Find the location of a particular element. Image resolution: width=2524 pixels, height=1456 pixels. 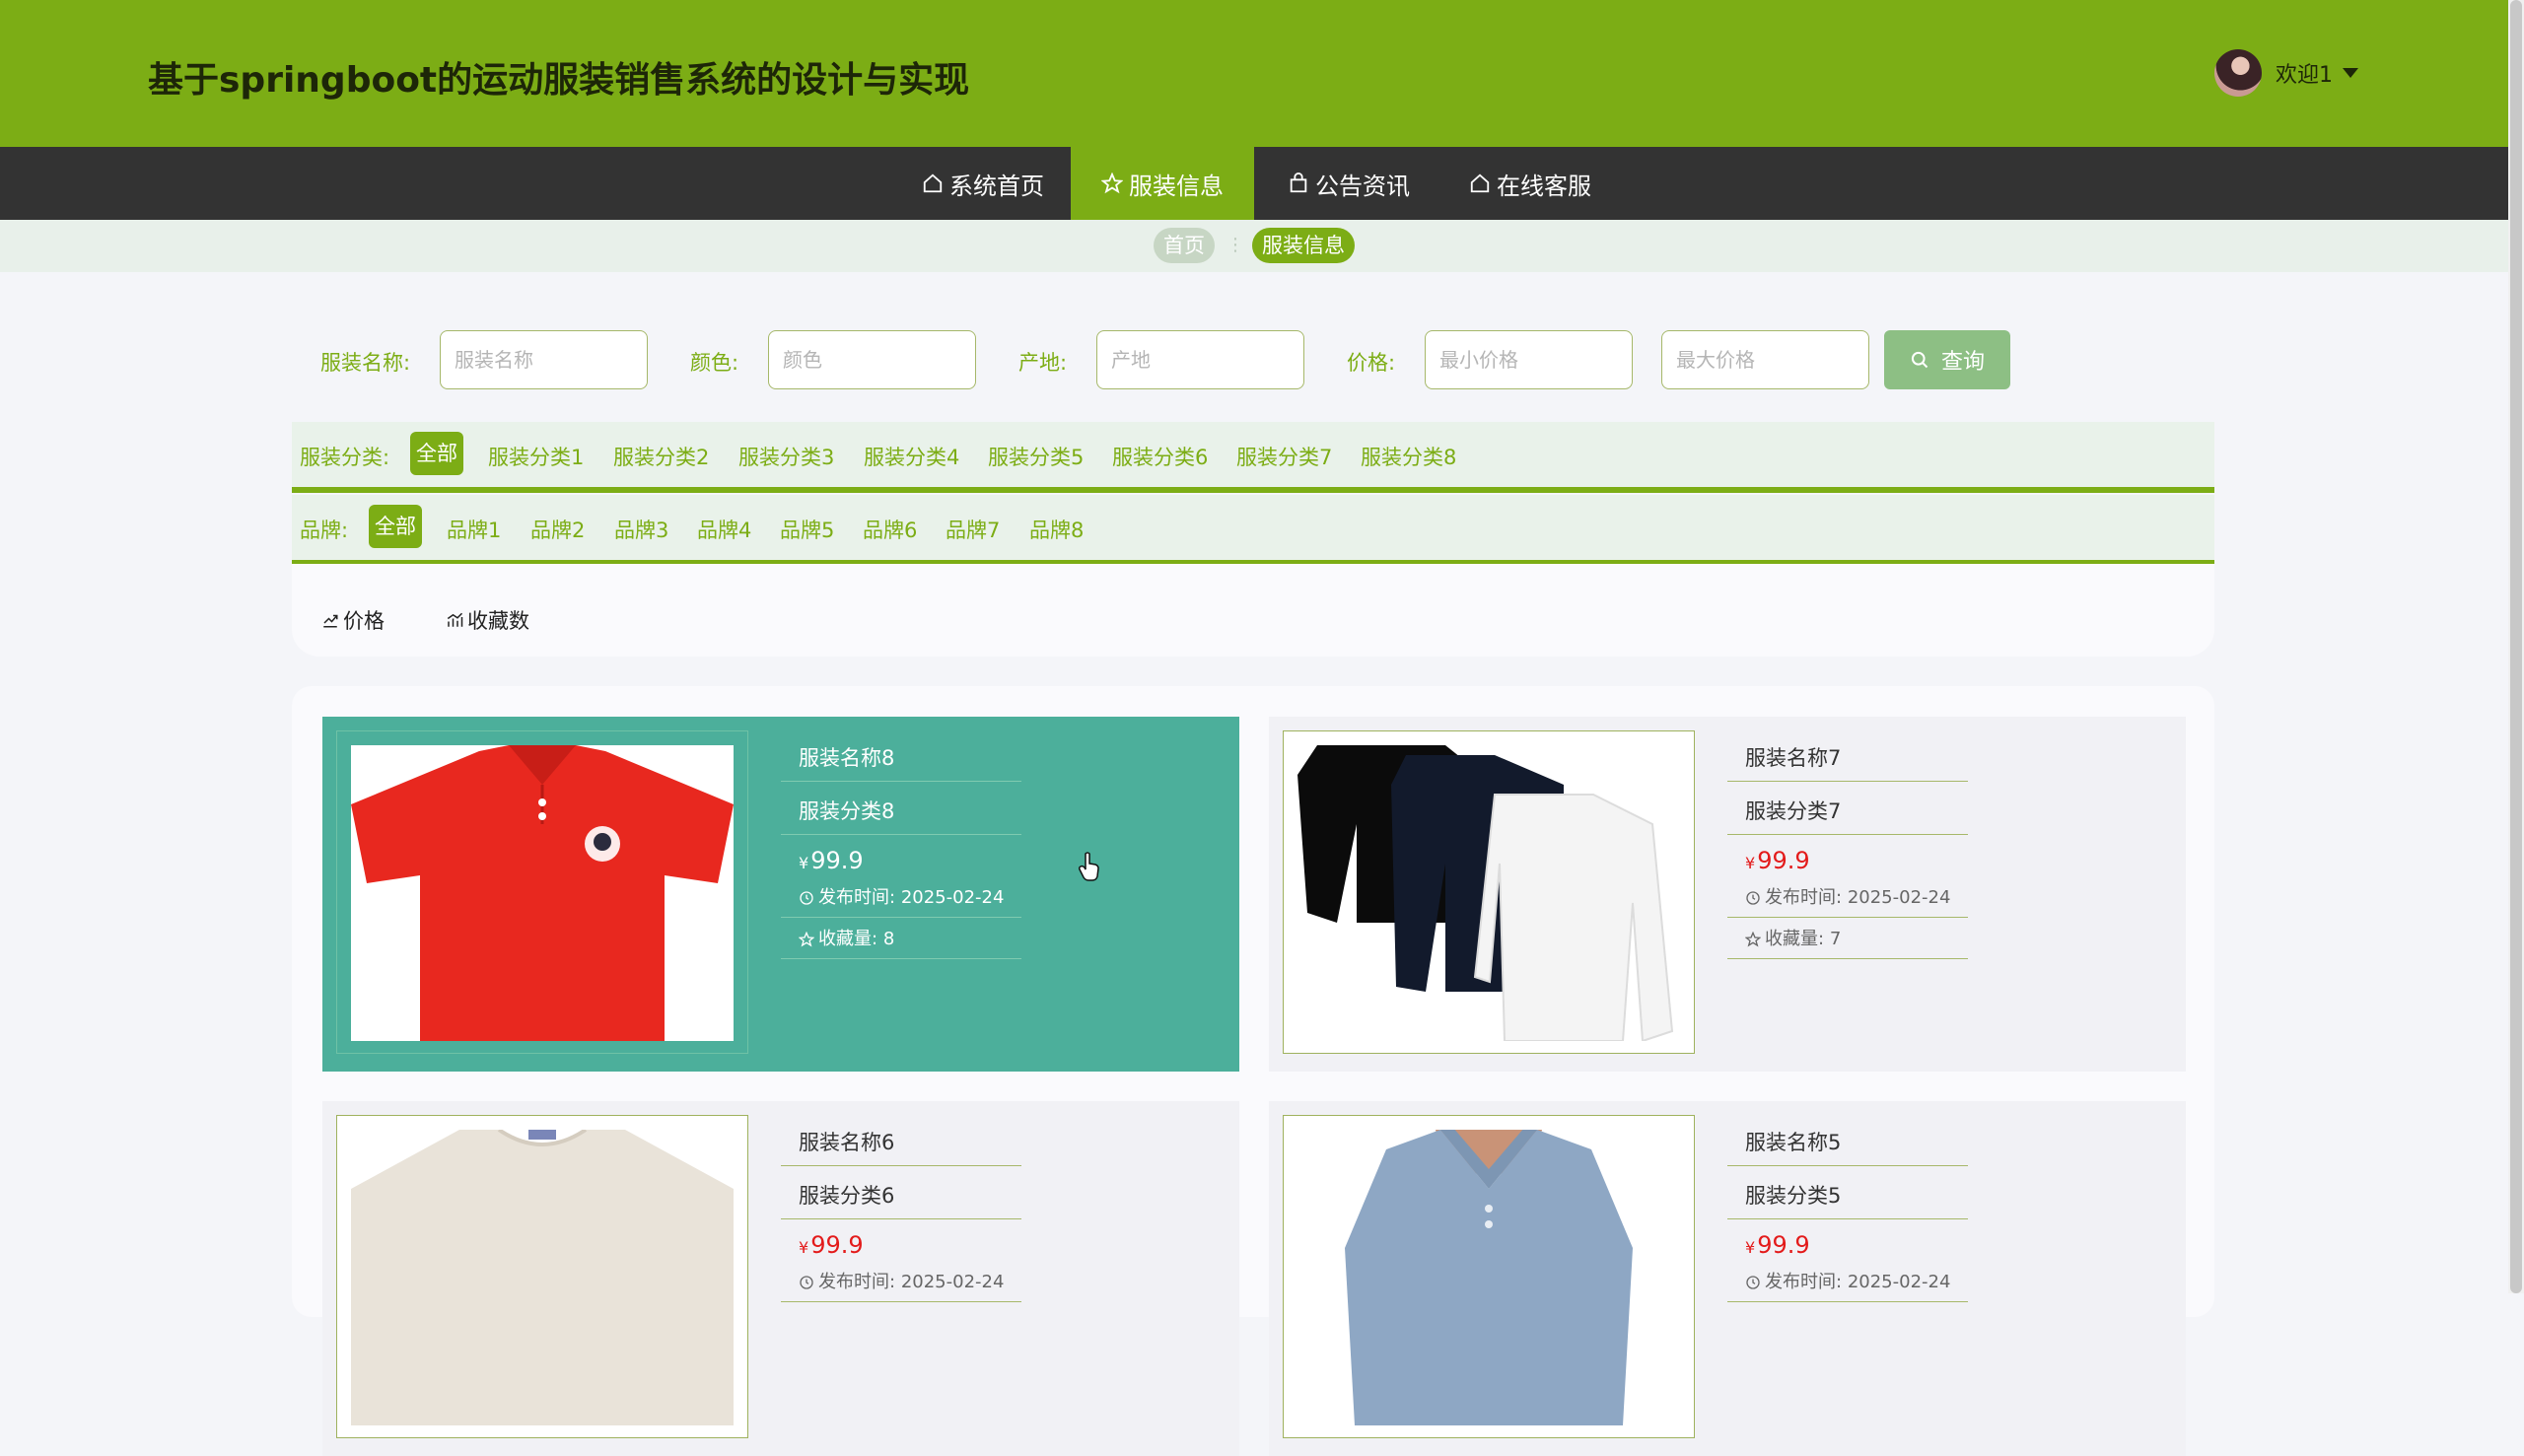

nav-news-label: 公告资讯 is located at coordinates (1362, 186).